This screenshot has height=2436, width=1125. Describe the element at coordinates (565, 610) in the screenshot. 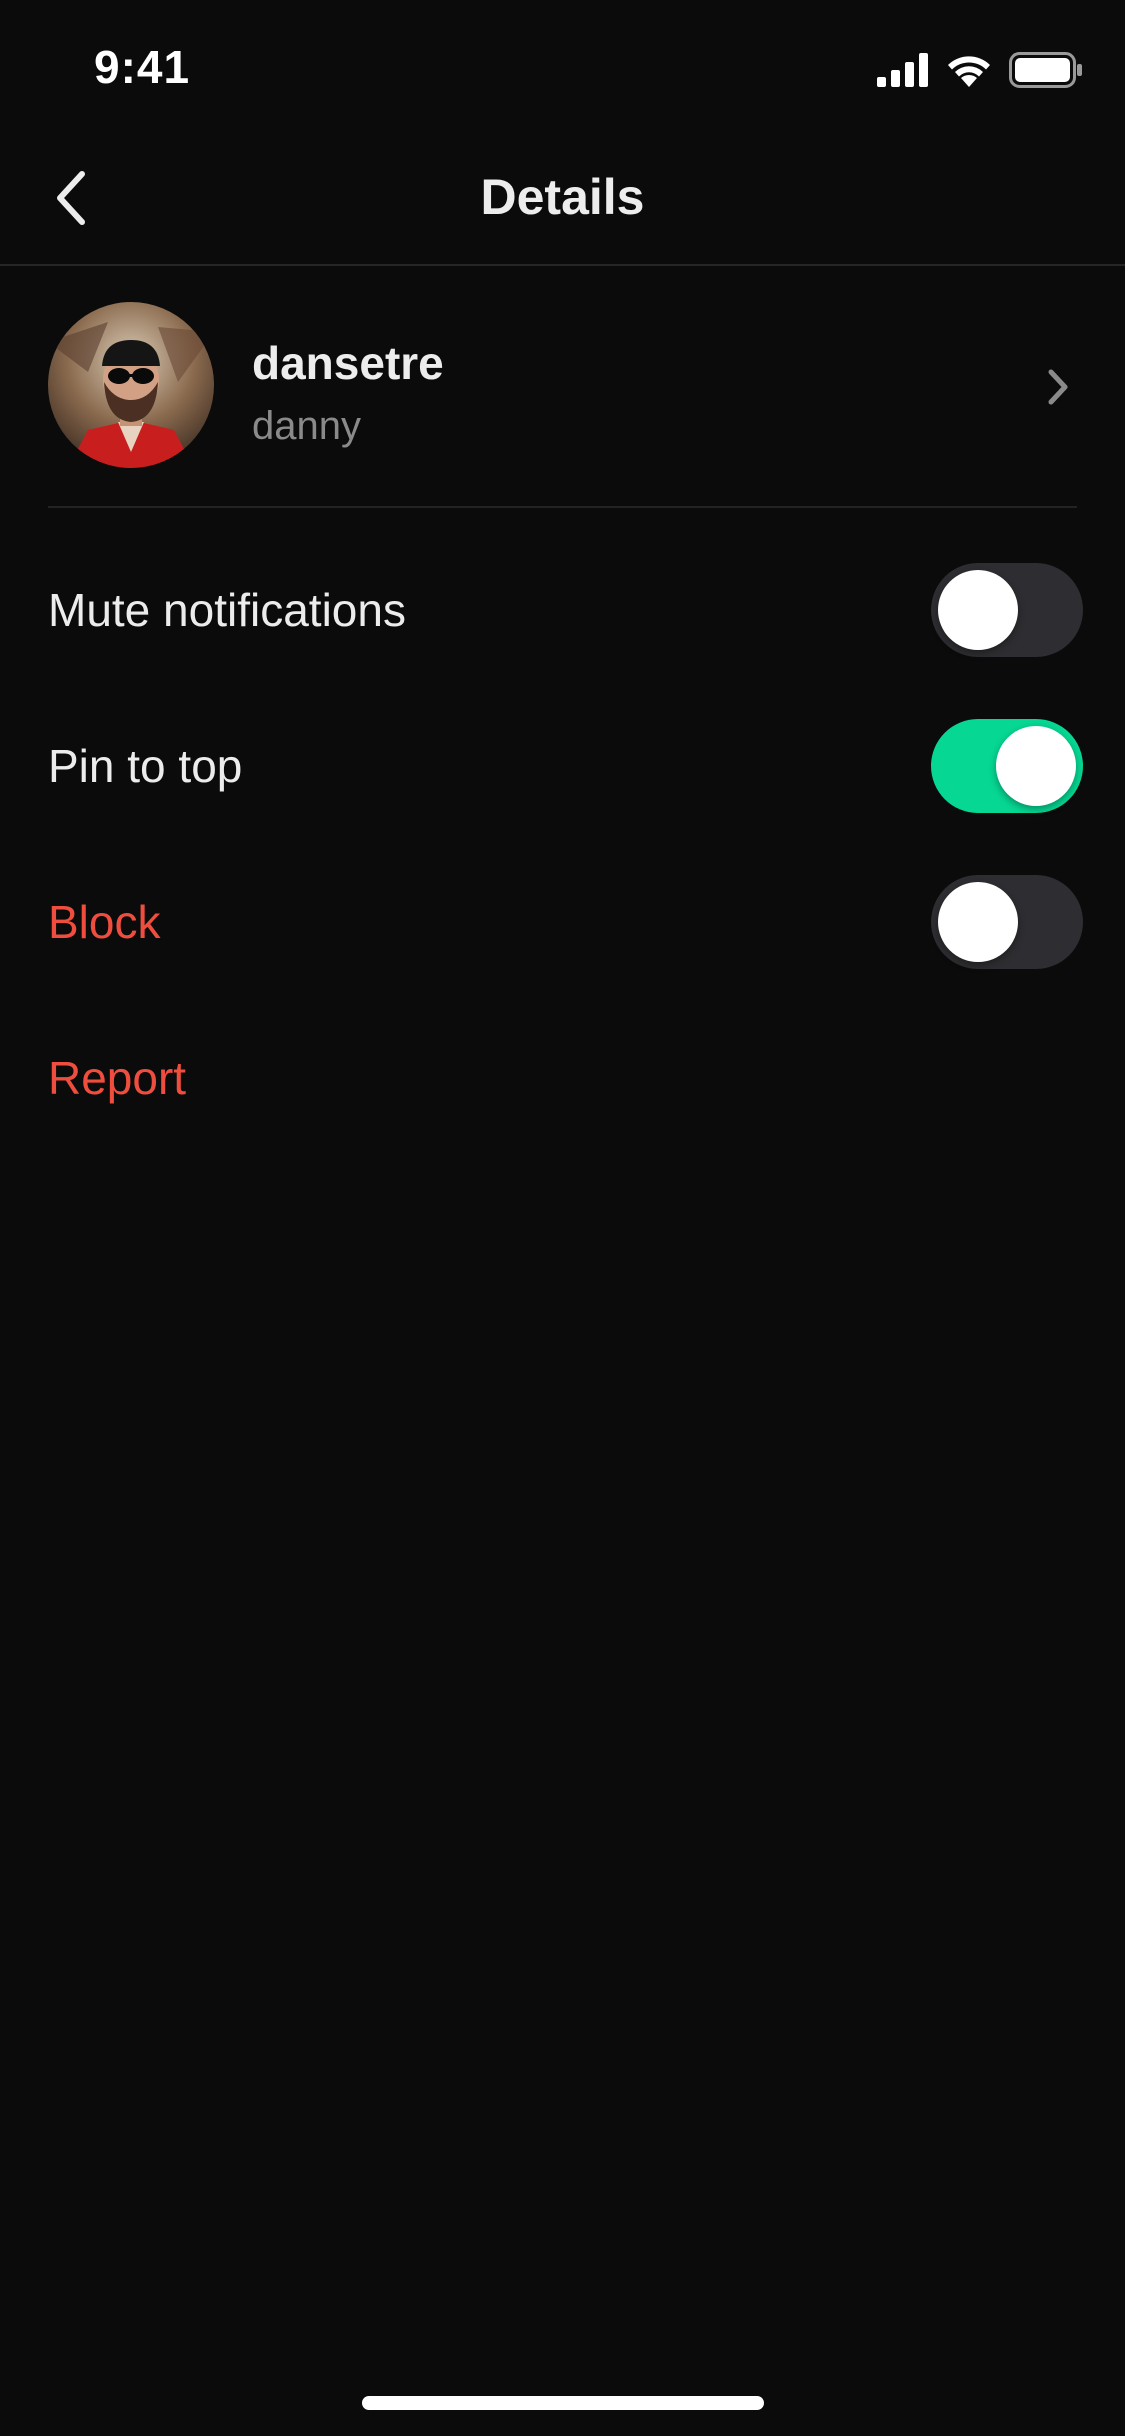

I see `setting-row-mute-notifications: Mute notifications` at that location.